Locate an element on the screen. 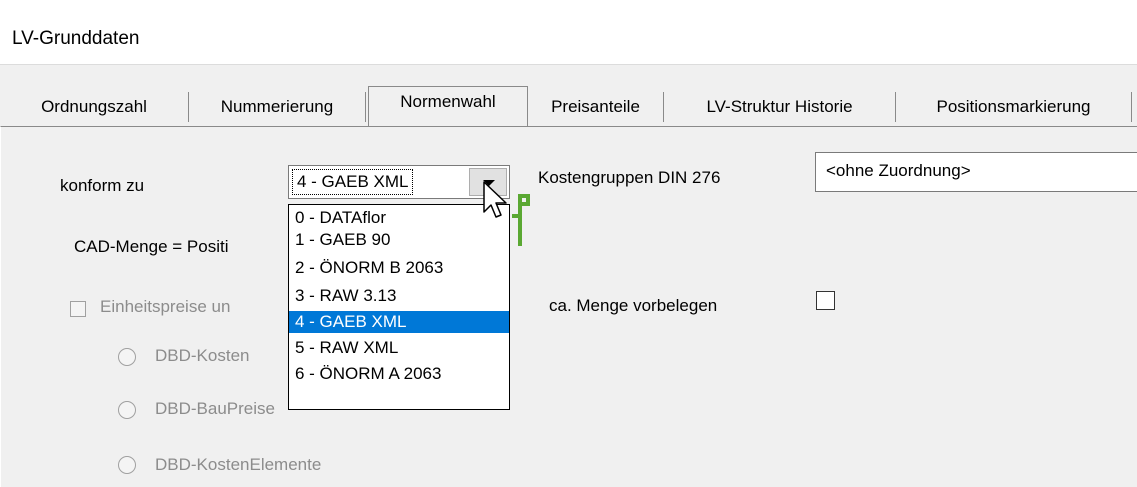 The height and width of the screenshot is (487, 1137). radio-dbd-baupreise-label: DBD-BauPreise is located at coordinates (215, 408).